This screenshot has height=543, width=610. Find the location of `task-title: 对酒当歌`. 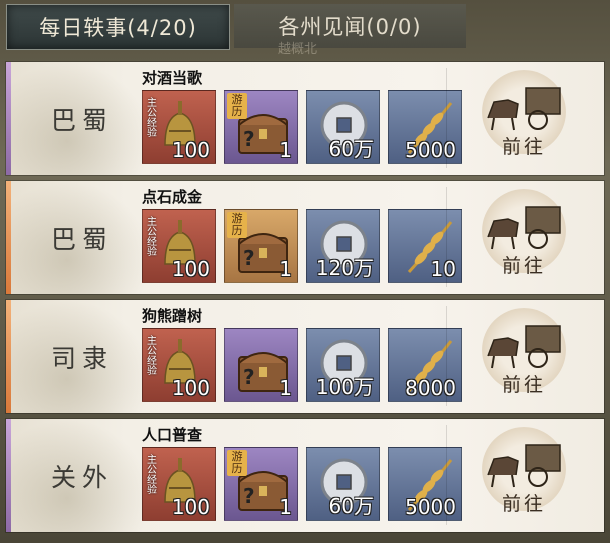

task-title: 对酒当歌 is located at coordinates (172, 78).